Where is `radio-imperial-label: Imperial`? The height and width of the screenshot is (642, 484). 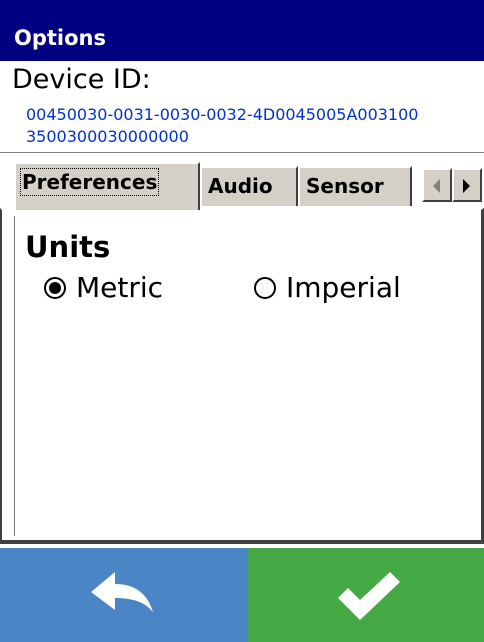 radio-imperial-label: Imperial is located at coordinates (343, 287).